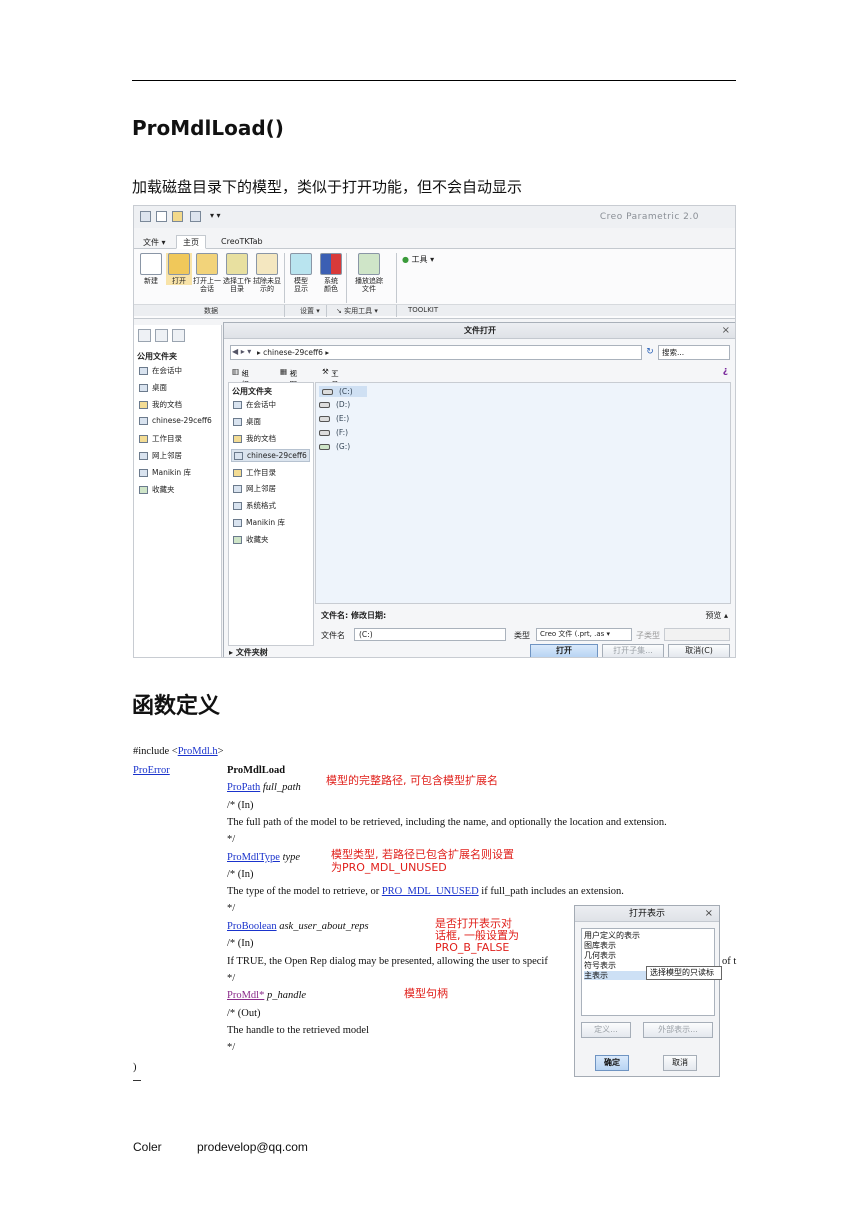 This screenshot has width=868, height=1228. I want to click on group-utilities: ↘ 实用工具 ▾, so click(357, 311).